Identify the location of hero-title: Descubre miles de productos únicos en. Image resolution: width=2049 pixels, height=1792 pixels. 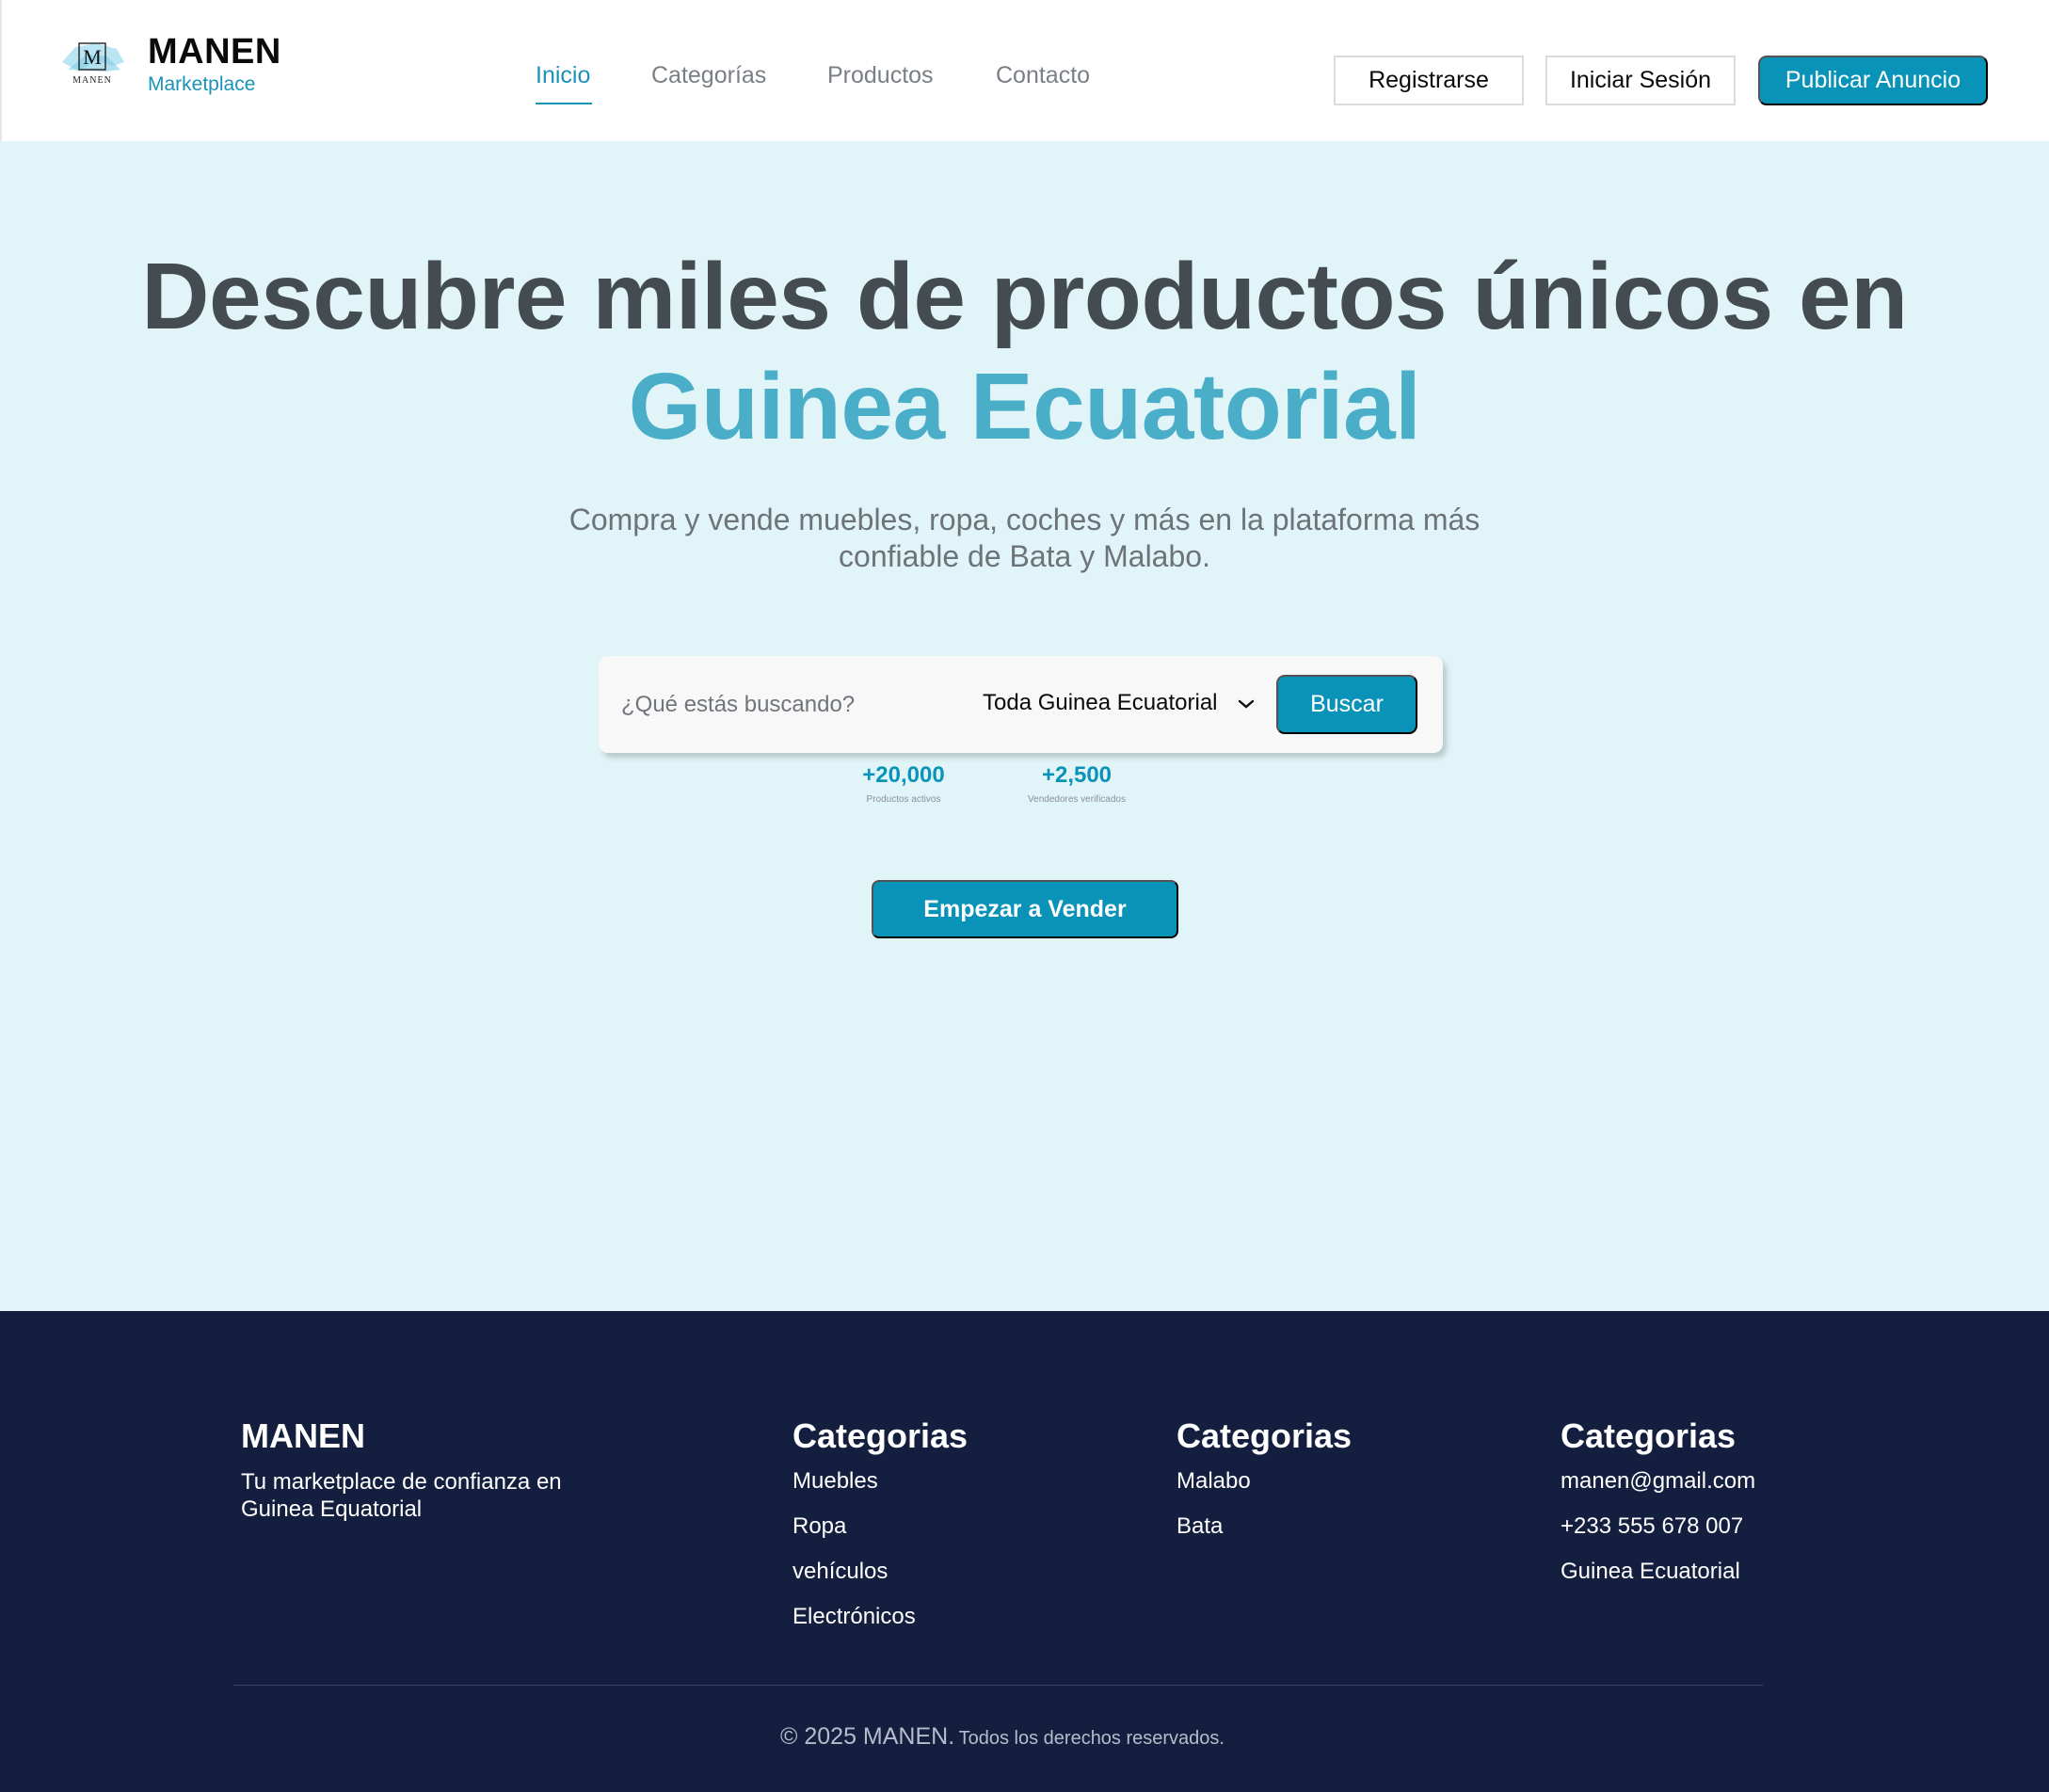
(1024, 296).